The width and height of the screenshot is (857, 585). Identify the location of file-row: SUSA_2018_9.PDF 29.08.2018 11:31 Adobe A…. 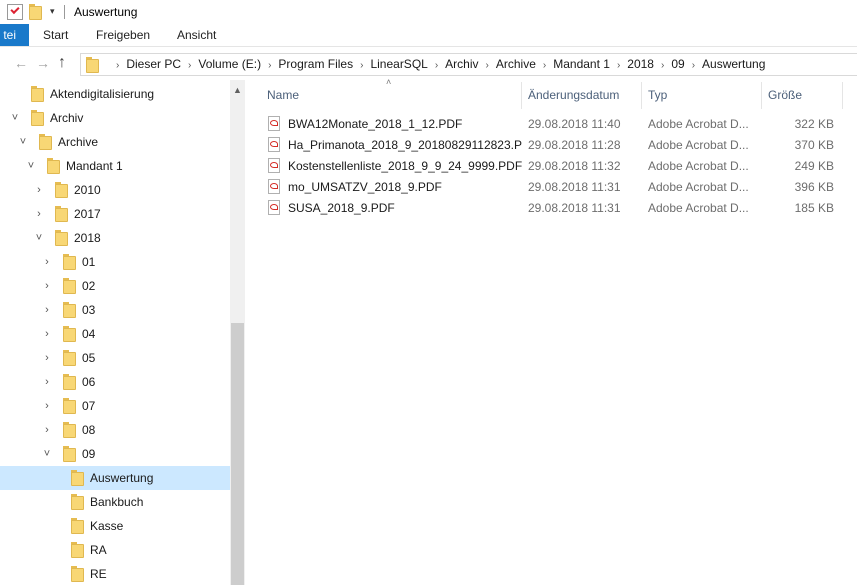
(551, 207).